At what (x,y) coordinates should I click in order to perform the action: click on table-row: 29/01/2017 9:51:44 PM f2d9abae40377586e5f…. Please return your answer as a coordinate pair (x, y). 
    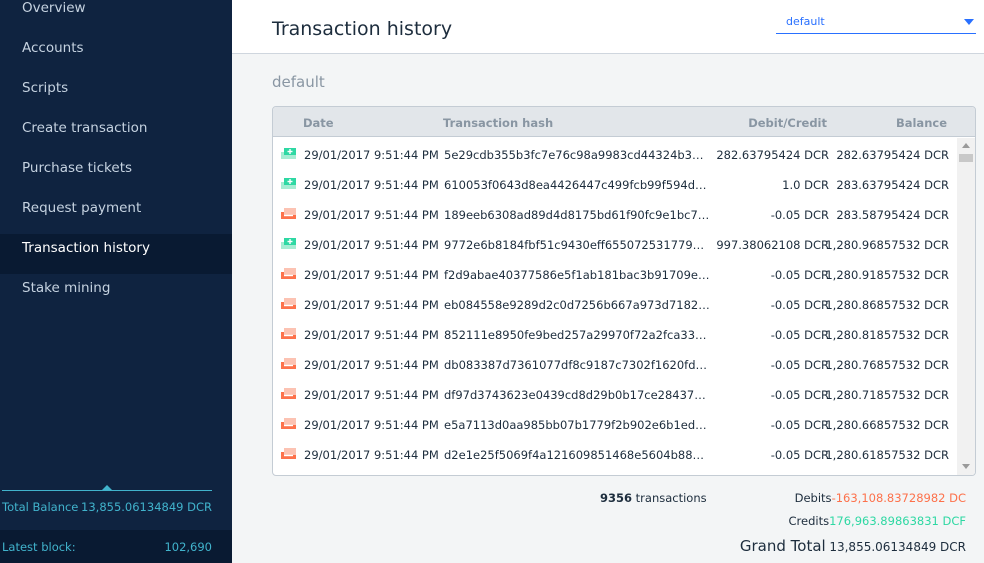
    Looking at the image, I should click on (615, 273).